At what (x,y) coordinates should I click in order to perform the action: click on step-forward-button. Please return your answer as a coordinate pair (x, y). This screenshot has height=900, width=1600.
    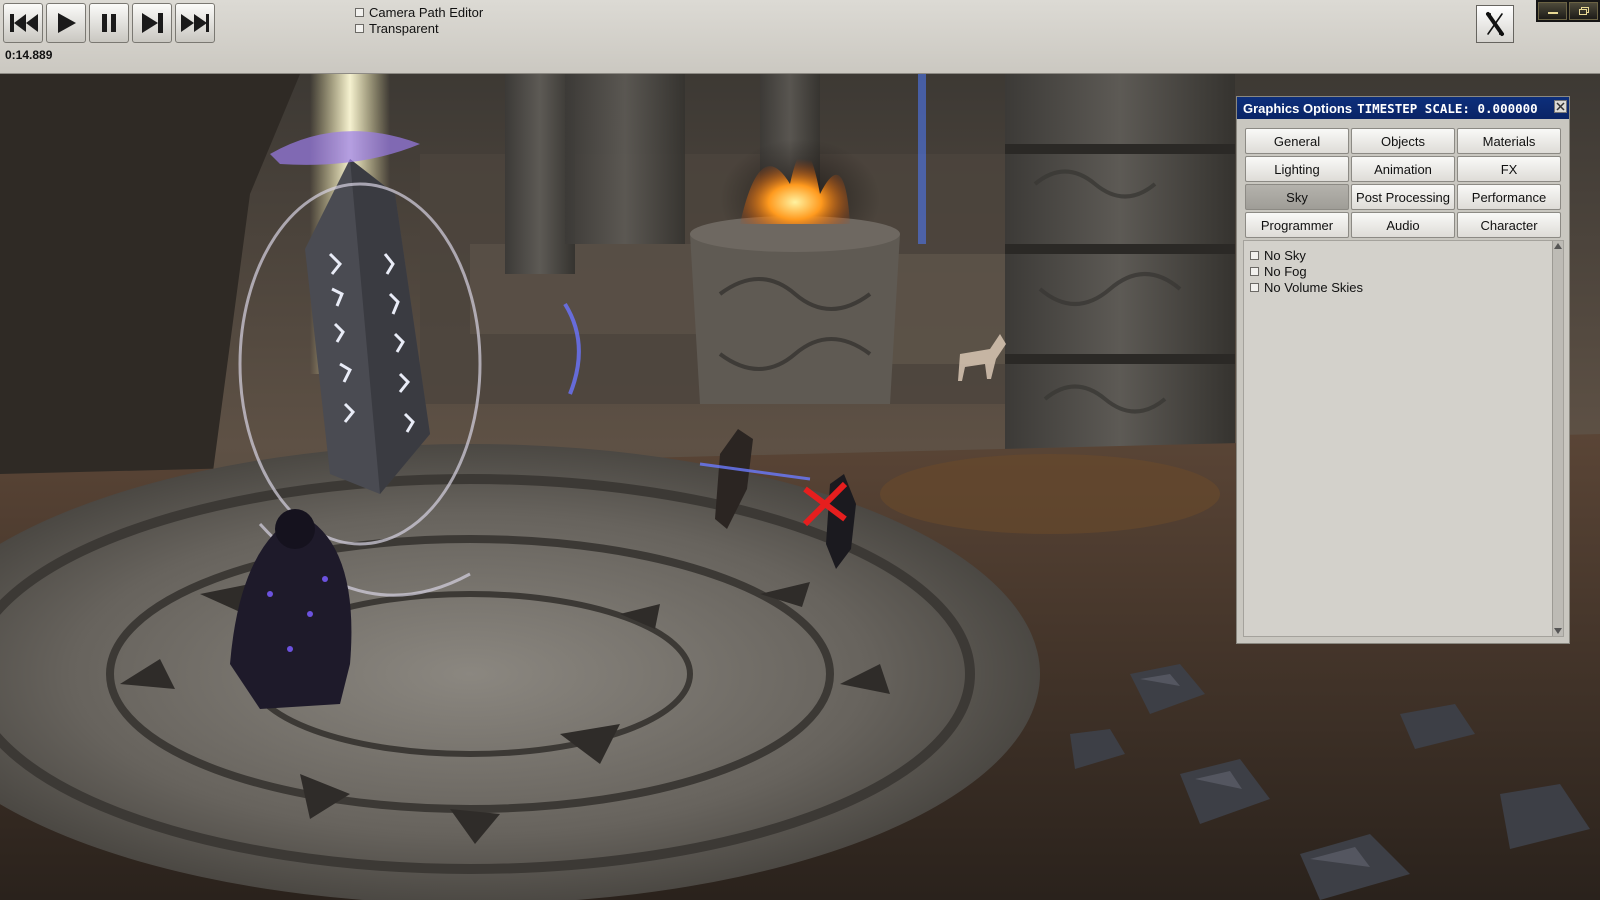
    Looking at the image, I should click on (152, 23).